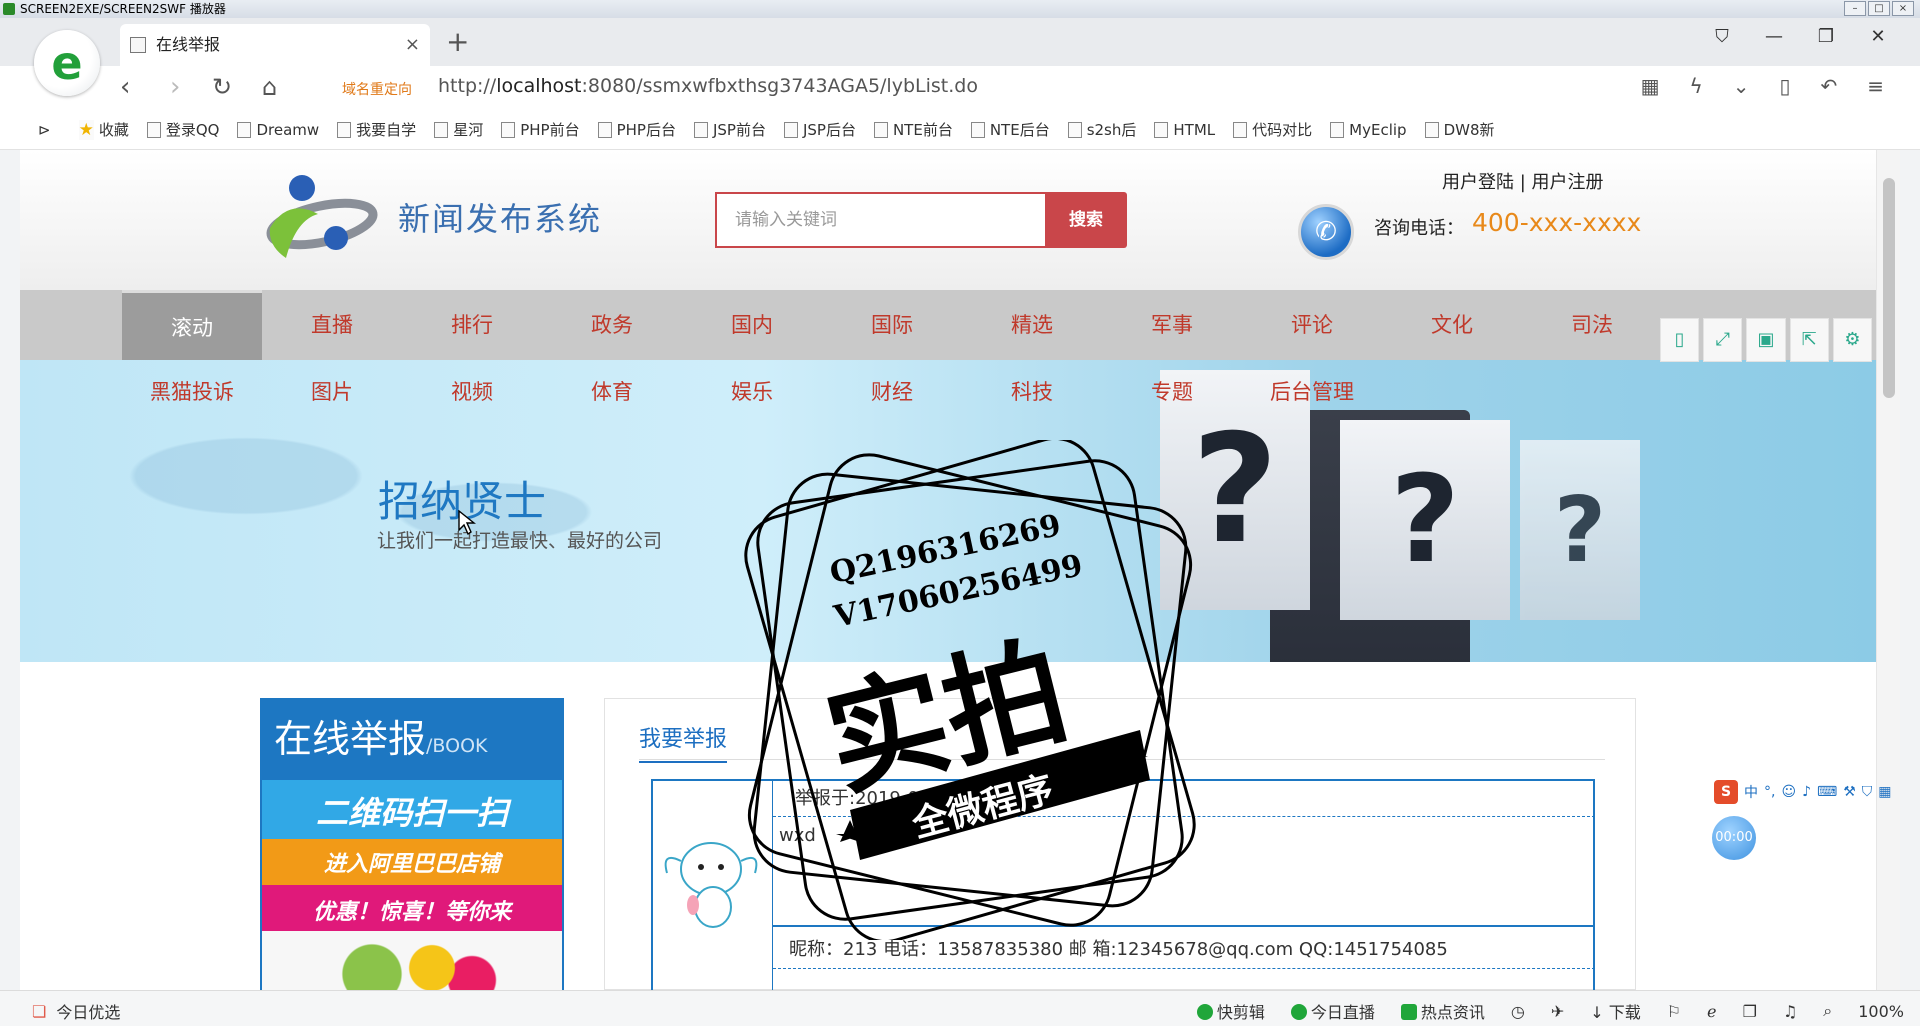 The width and height of the screenshot is (1920, 1026). I want to click on zoom-level: 100%, so click(1881, 1011).